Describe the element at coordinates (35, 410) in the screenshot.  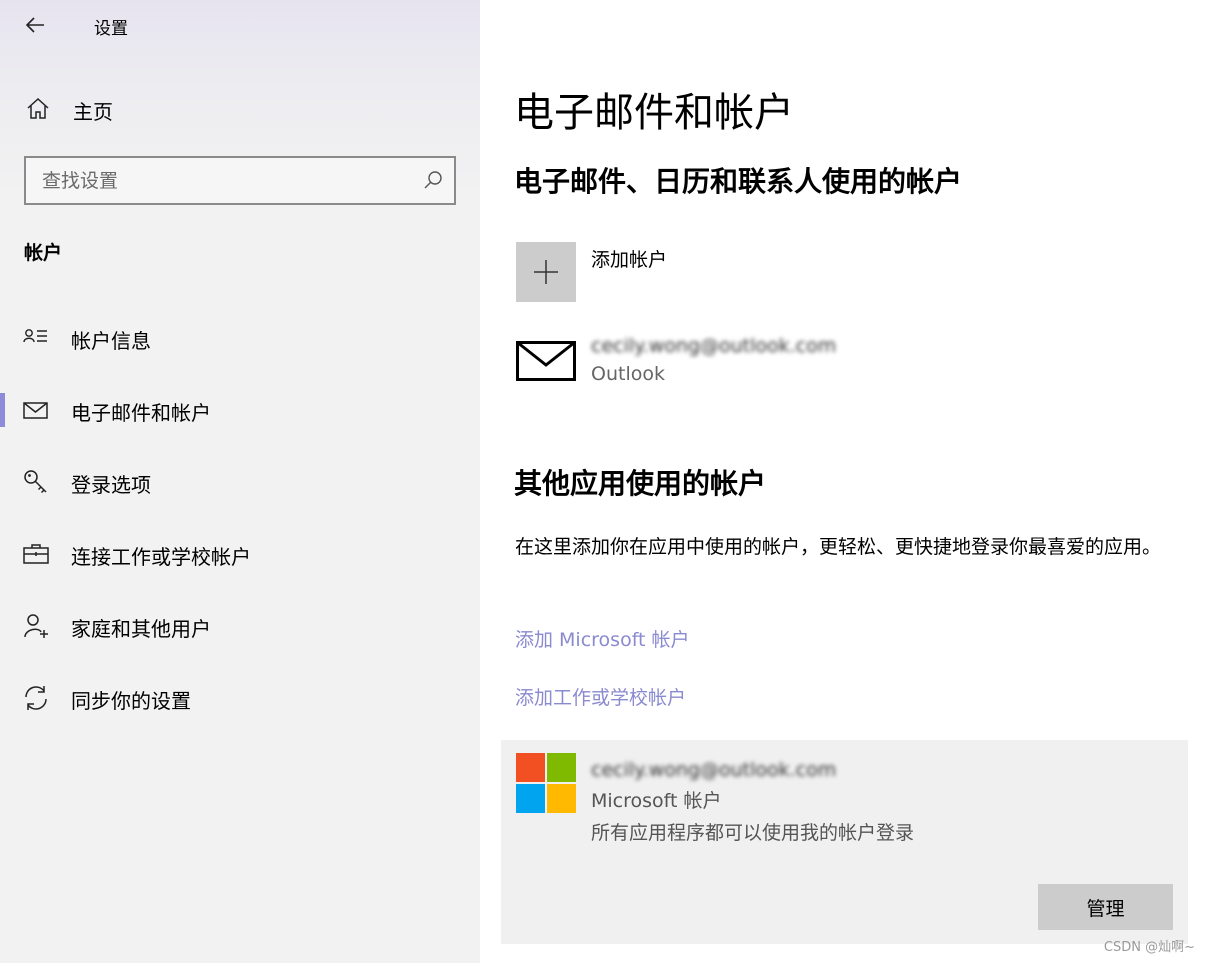
I see `mail-icon` at that location.